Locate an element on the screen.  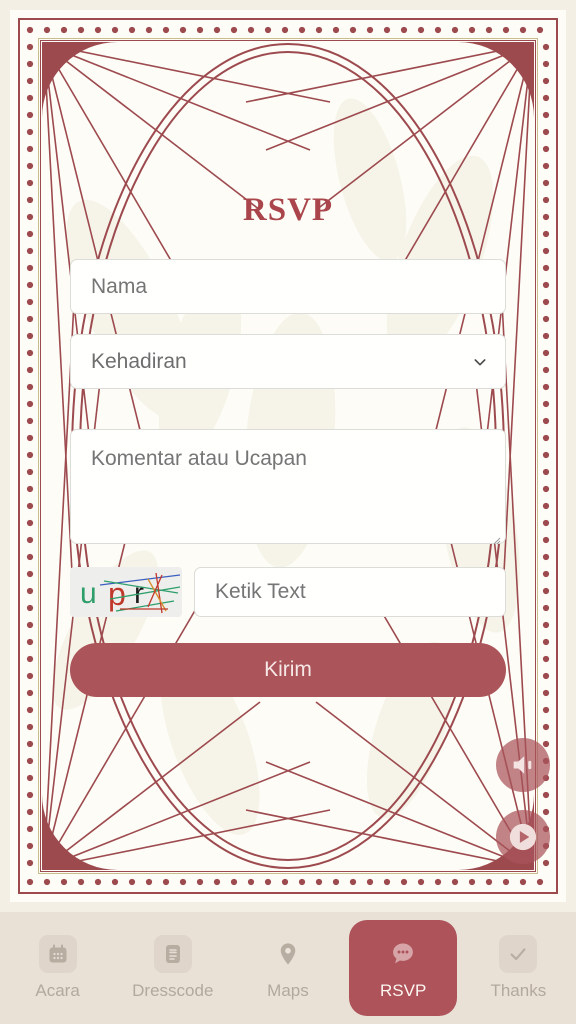
captcha-image: u p r is located at coordinates (126, 592).